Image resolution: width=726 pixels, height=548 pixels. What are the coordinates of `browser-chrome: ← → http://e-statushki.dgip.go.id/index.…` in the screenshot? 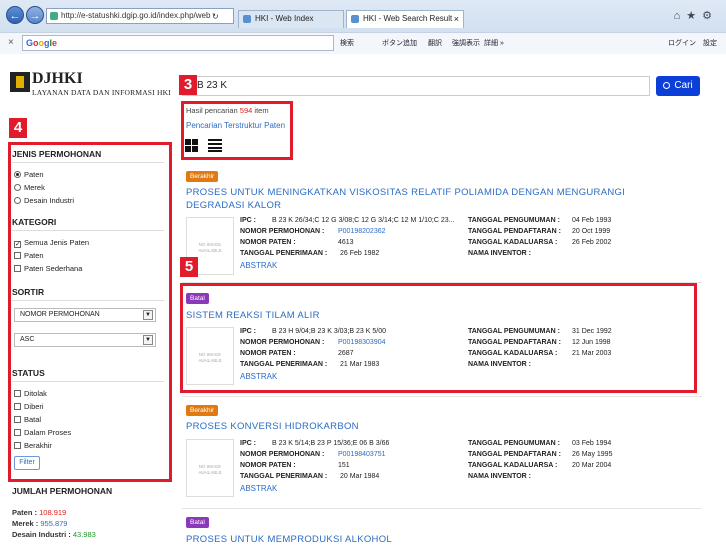 It's located at (363, 27).